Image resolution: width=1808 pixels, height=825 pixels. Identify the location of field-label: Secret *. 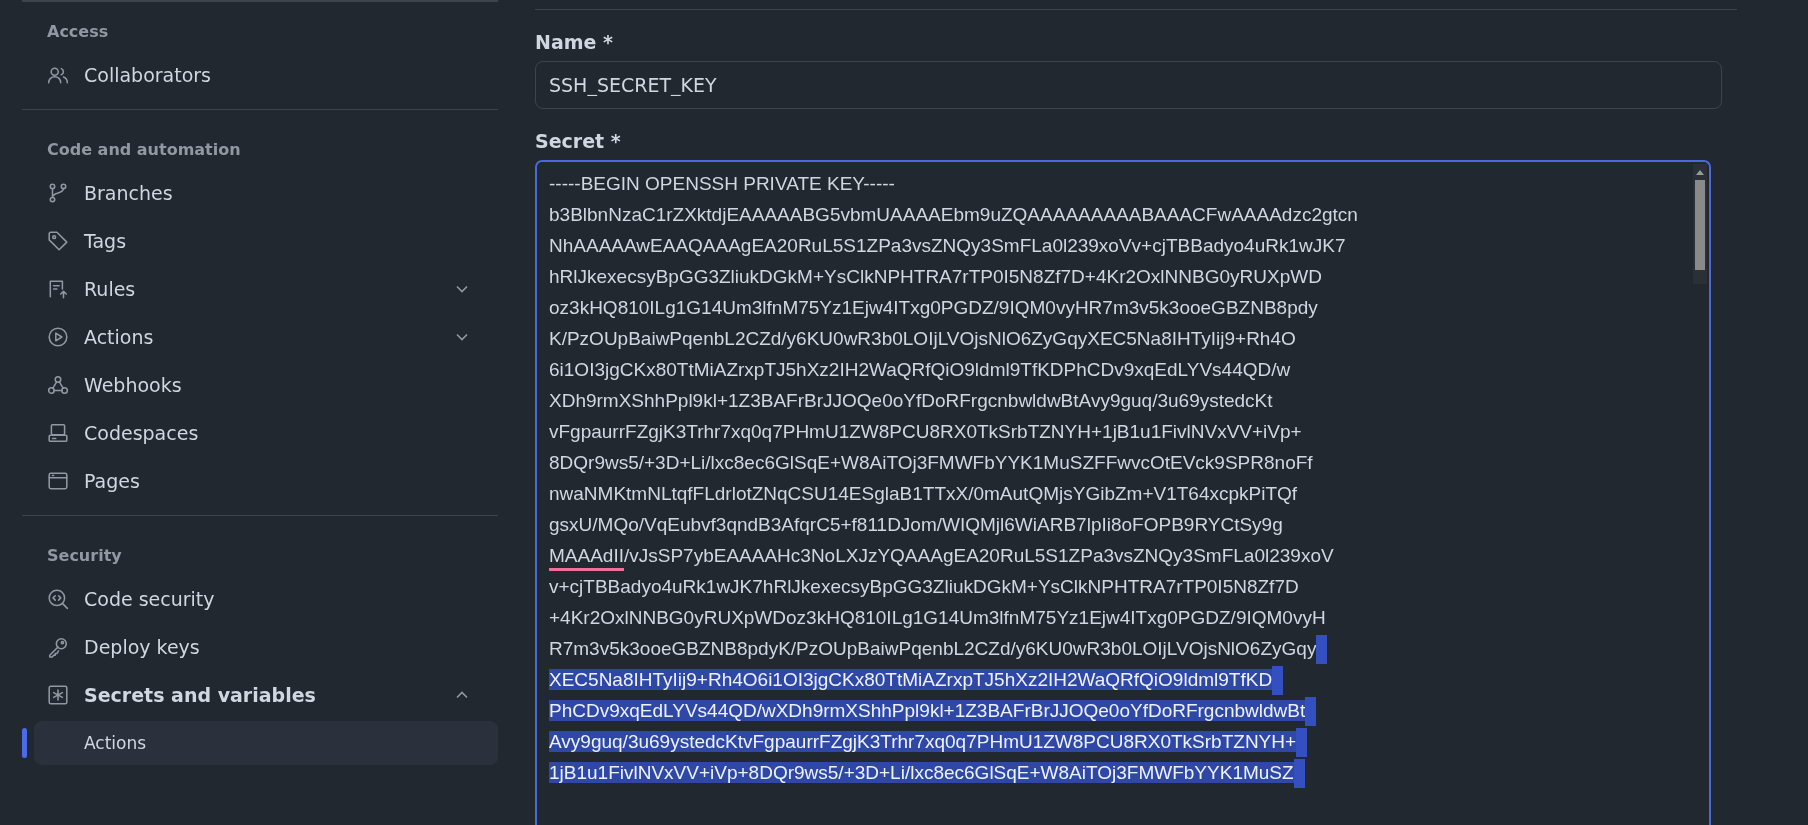
(578, 141).